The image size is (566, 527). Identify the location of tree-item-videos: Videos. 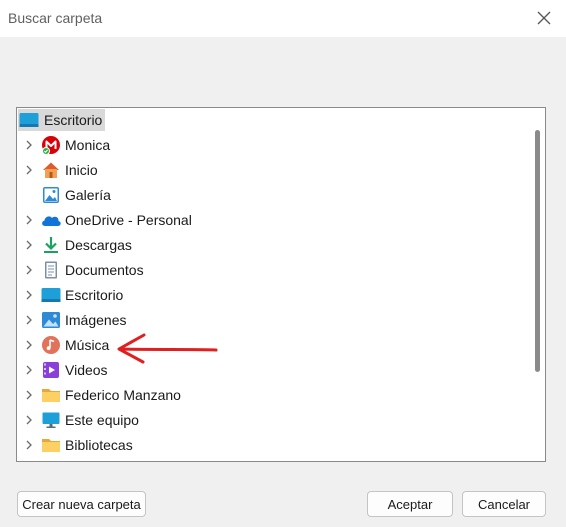
(273, 370).